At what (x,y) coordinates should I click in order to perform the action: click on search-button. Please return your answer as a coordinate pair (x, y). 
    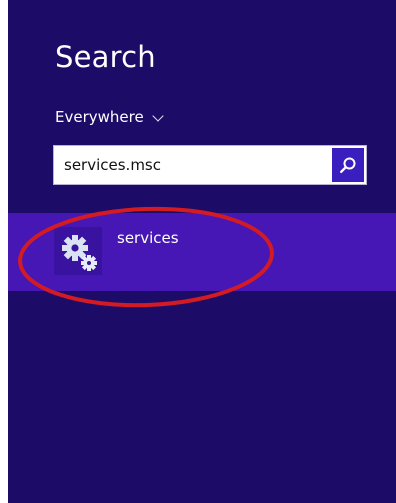
    Looking at the image, I should click on (348, 165).